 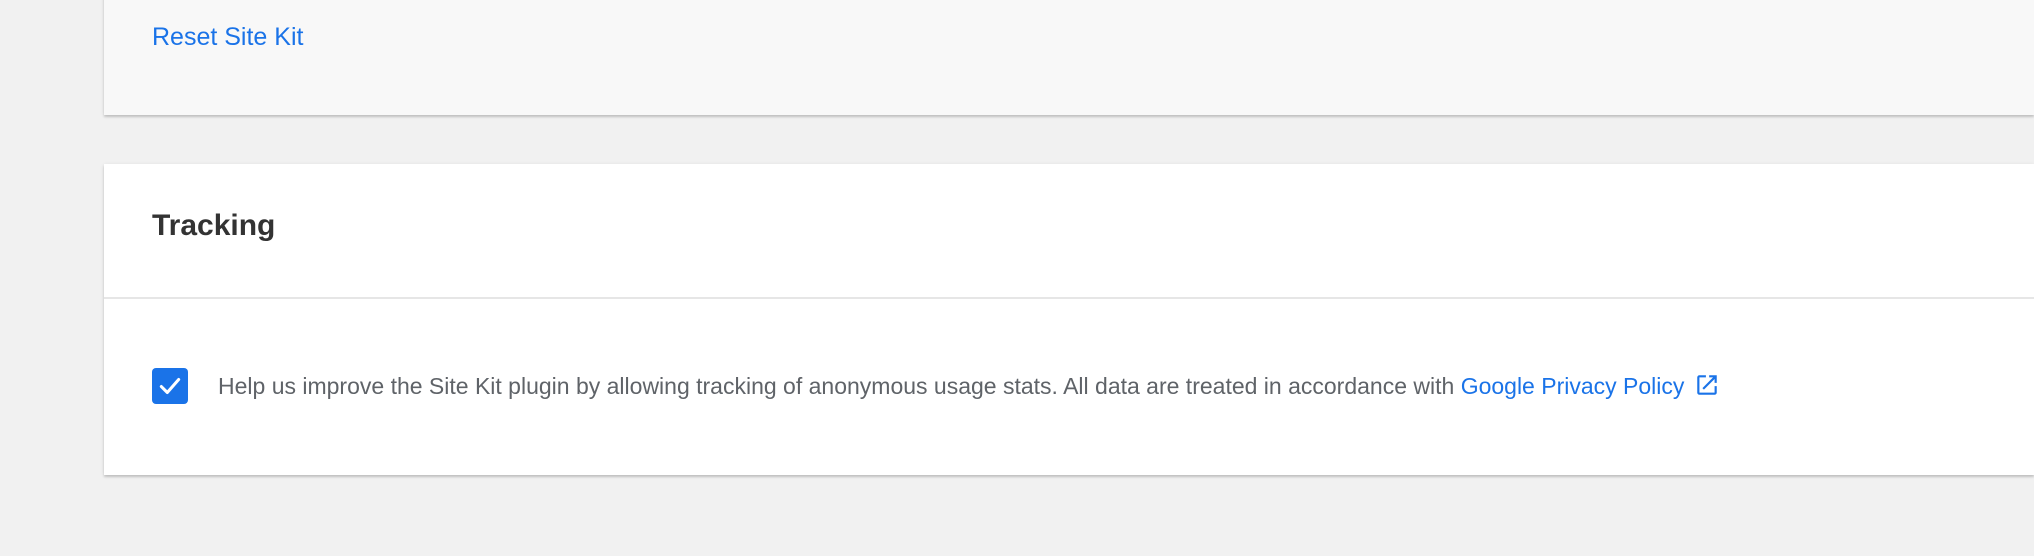 What do you see at coordinates (214, 225) in the screenshot?
I see `tracking-title: Tracking` at bounding box center [214, 225].